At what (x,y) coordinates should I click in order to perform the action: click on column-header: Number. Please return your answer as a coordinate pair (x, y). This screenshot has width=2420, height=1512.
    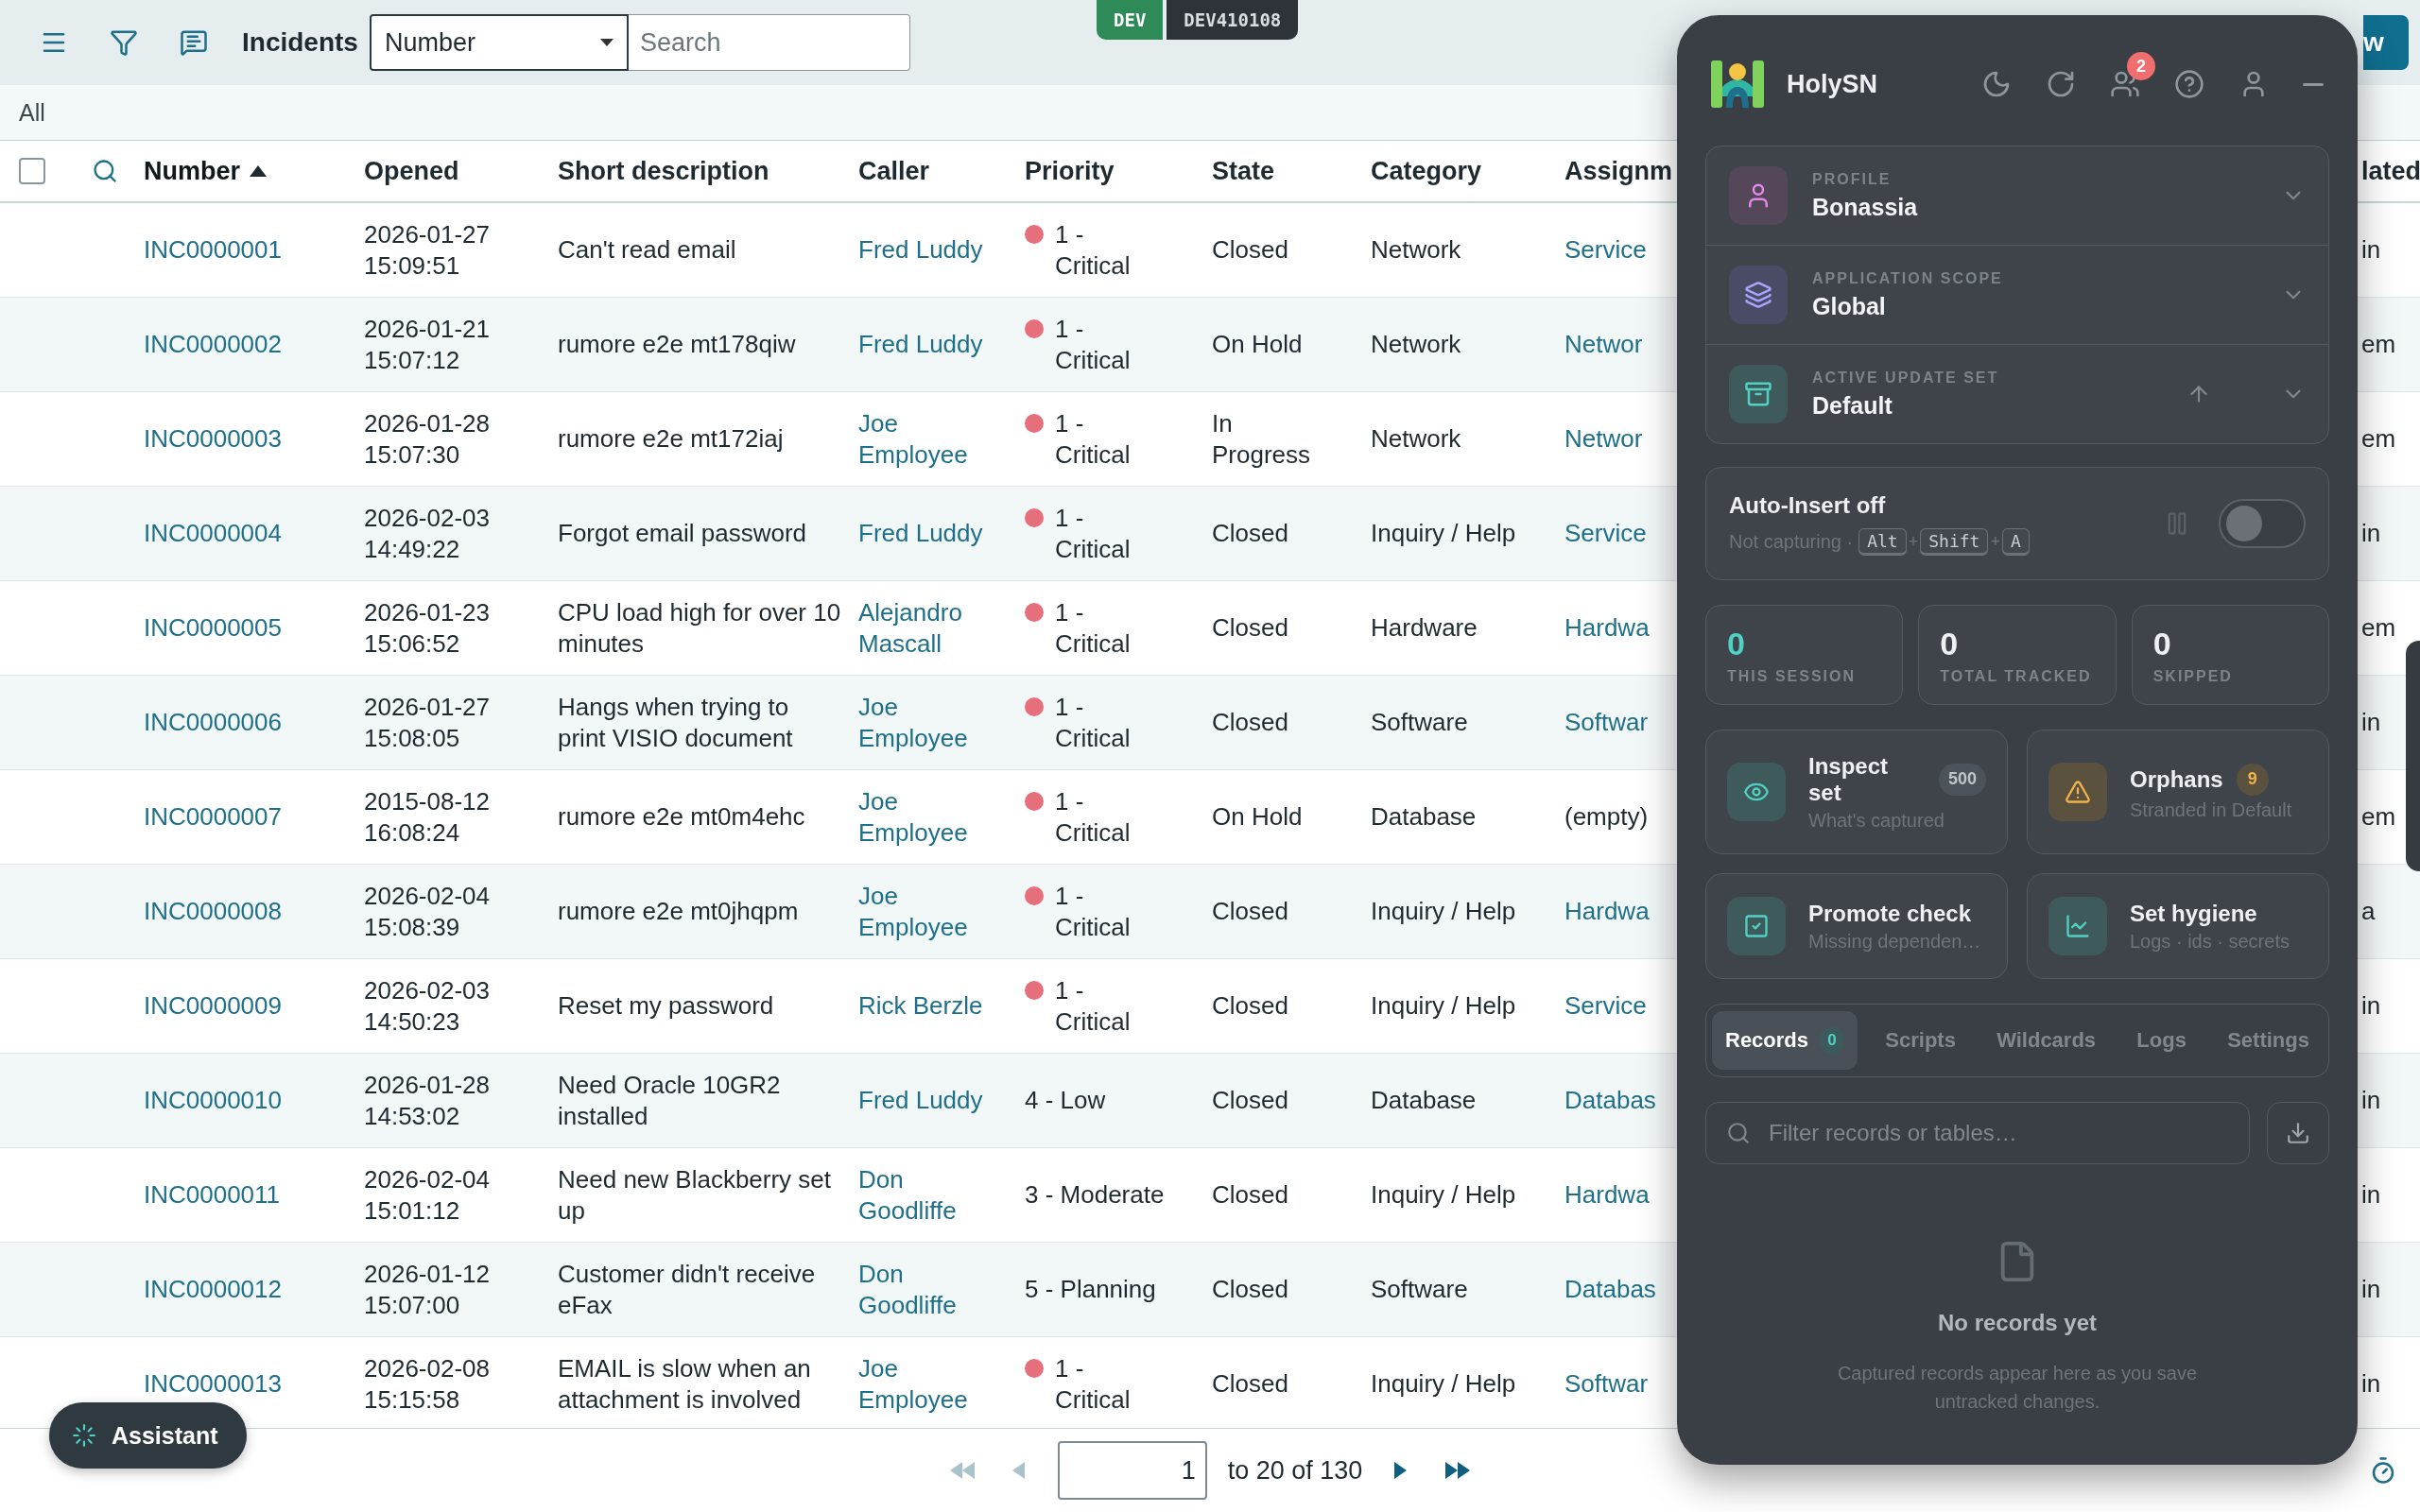
    Looking at the image, I should click on (192, 171).